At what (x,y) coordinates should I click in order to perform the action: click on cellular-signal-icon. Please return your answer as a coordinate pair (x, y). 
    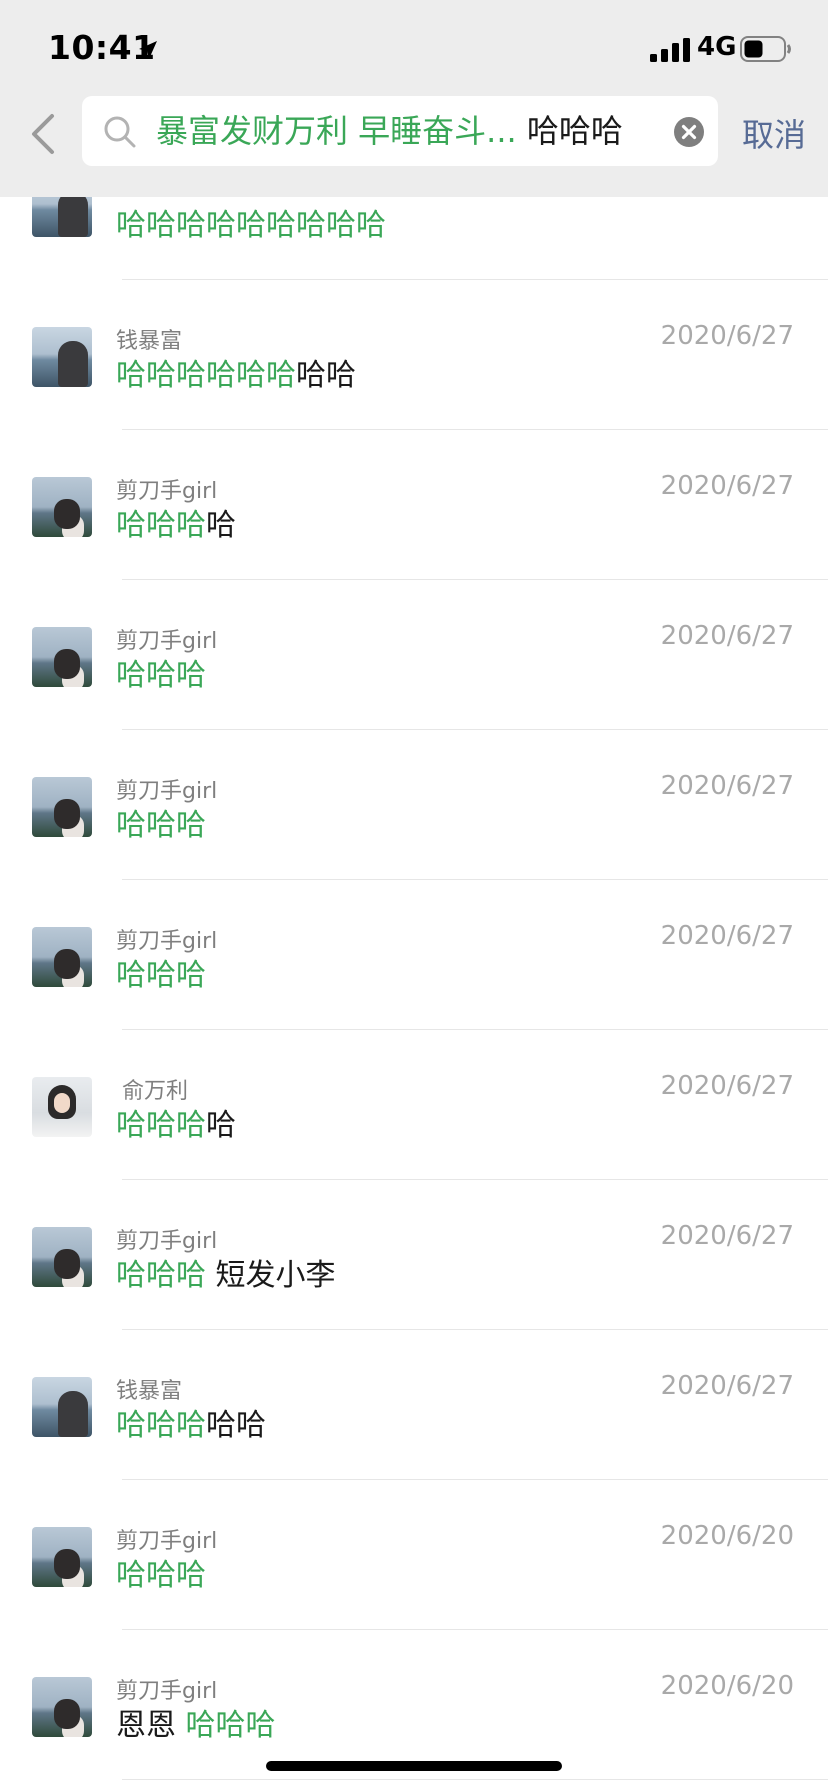
    Looking at the image, I should click on (670, 50).